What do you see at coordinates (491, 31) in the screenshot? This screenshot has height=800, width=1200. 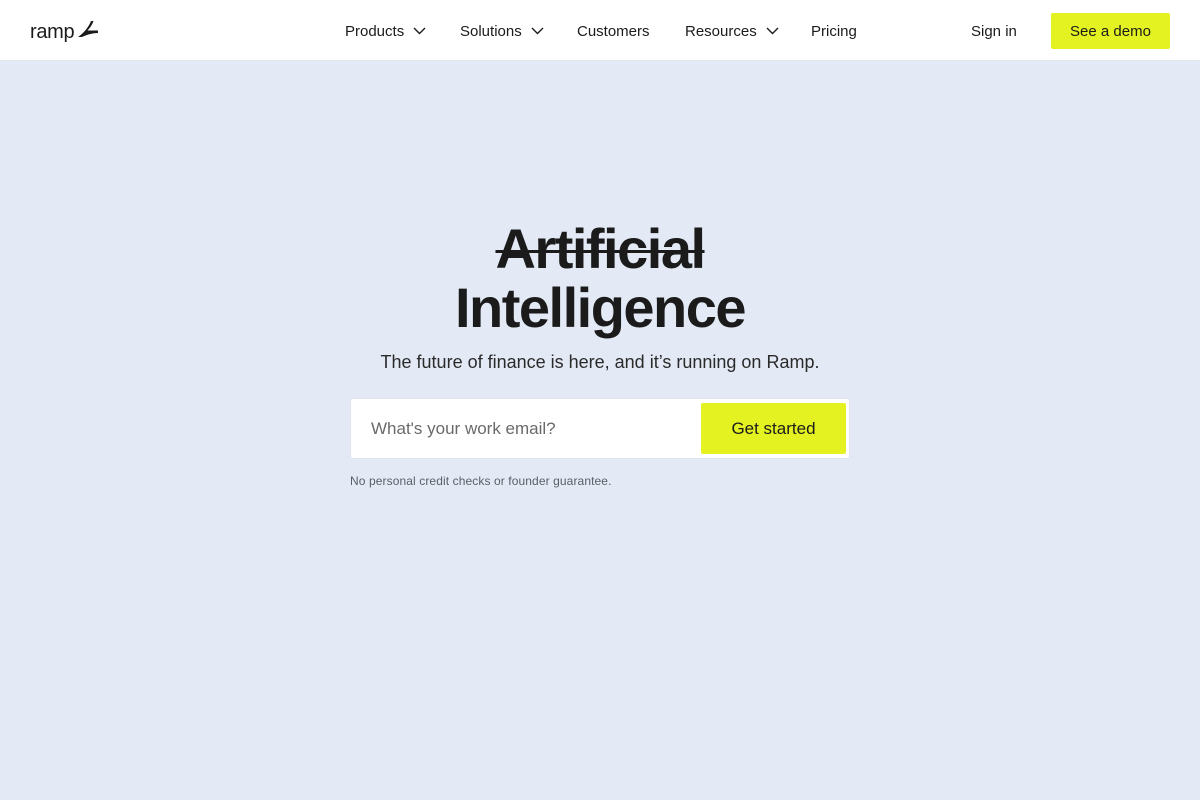 I see `nav-solutions-label: Solutions` at bounding box center [491, 31].